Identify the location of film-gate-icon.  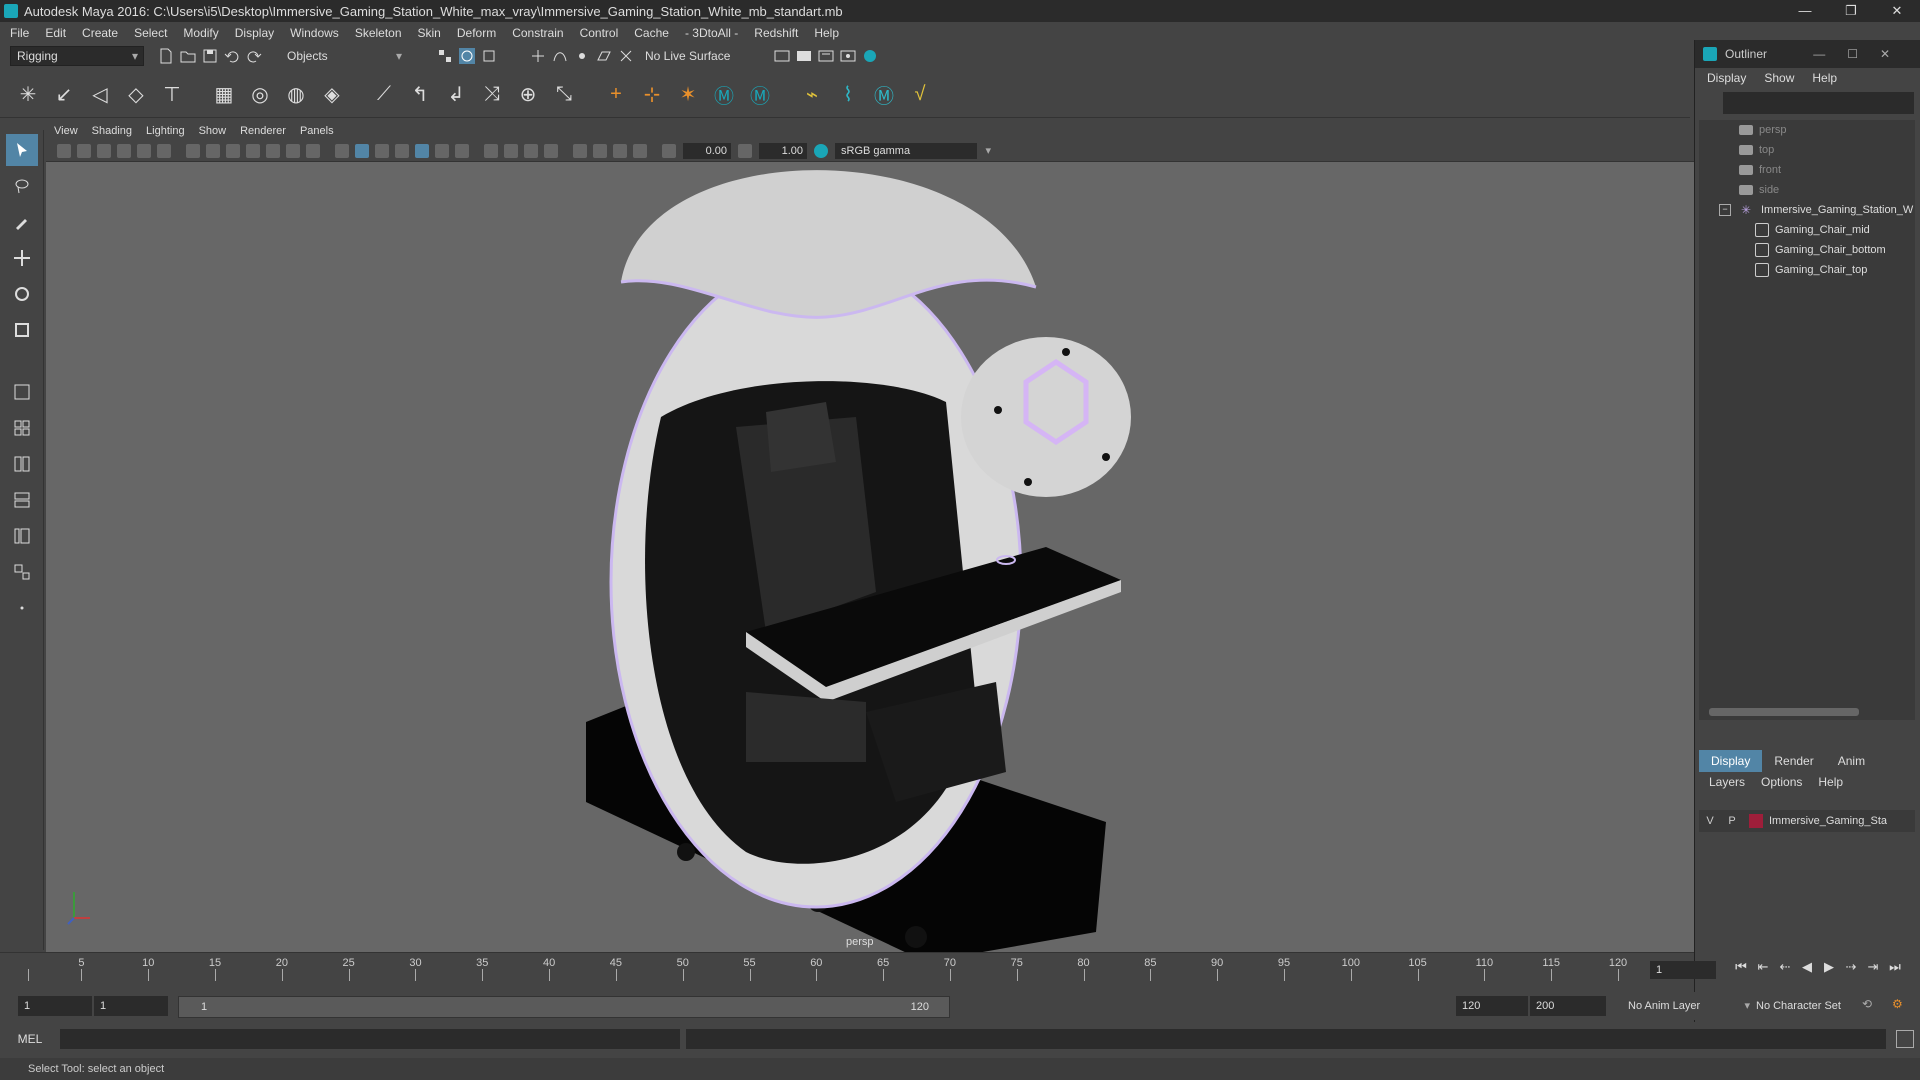
(213, 150).